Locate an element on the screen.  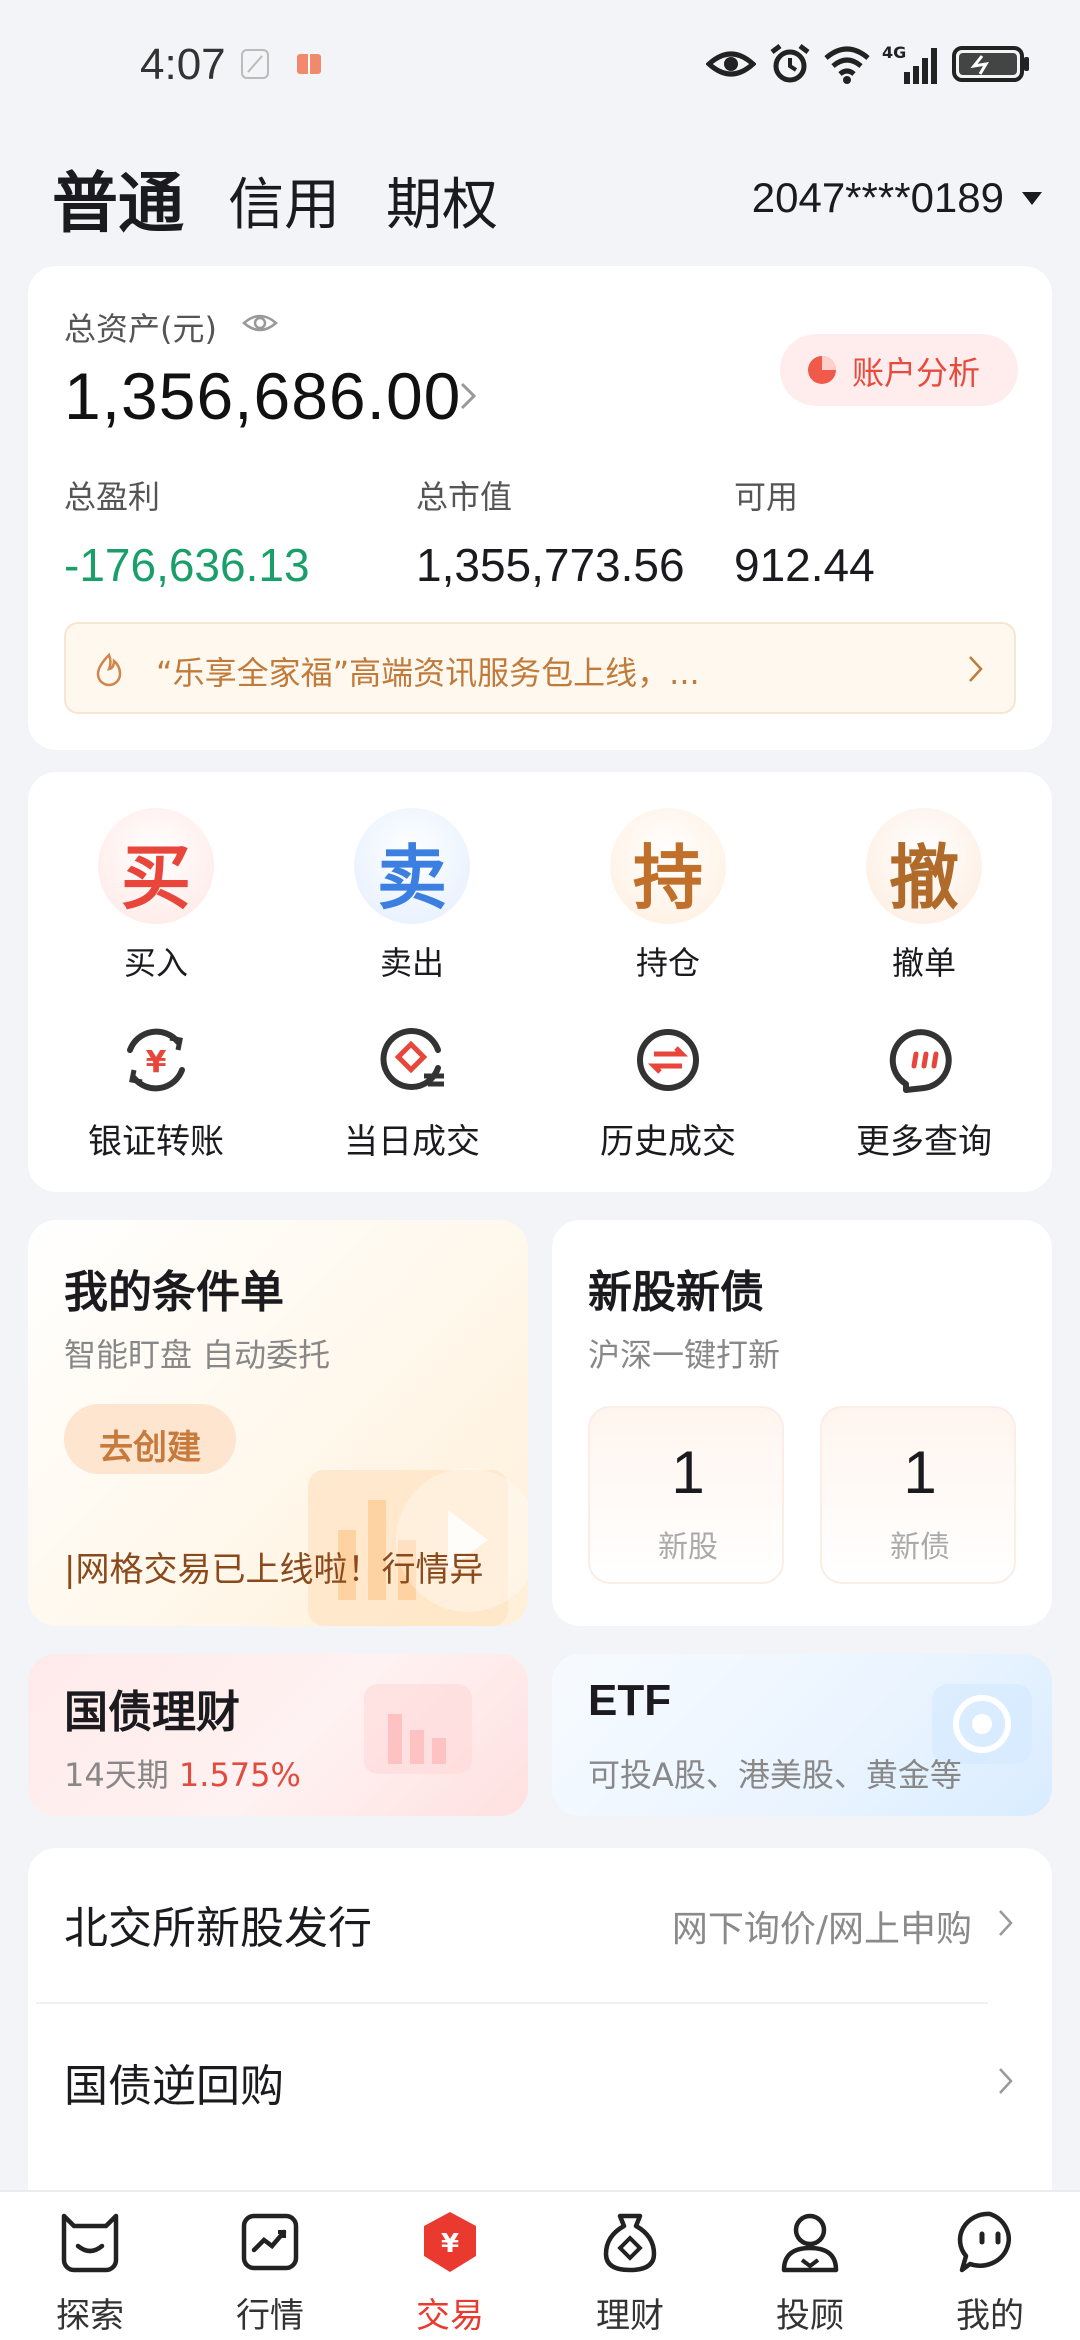
etf-subtitle: 可投A股、港美股、黄金等 is located at coordinates (775, 1775).